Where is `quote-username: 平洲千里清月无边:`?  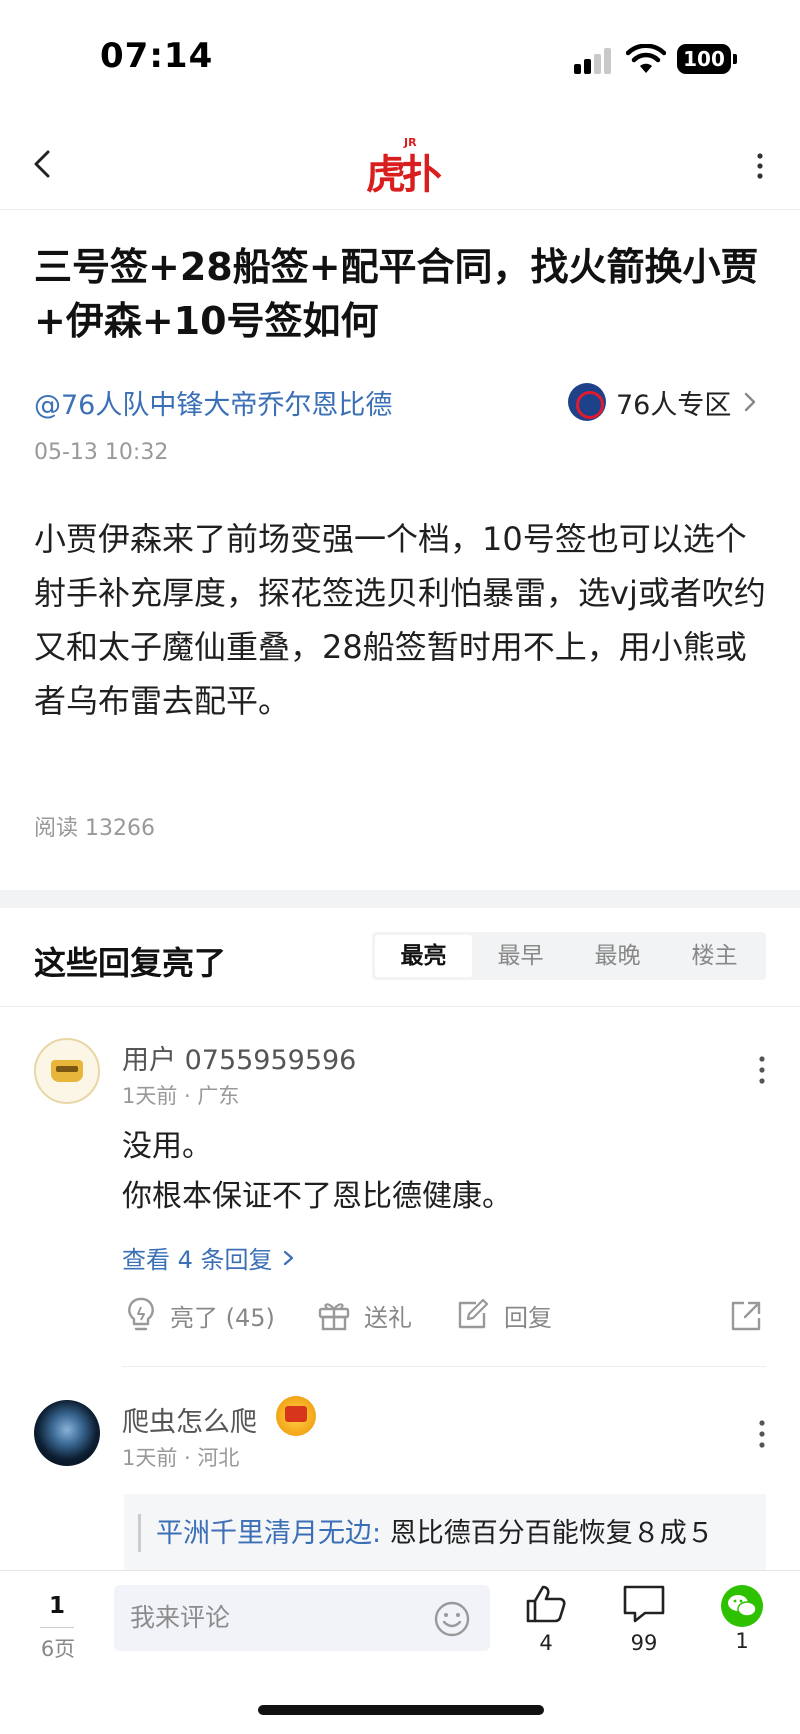
quote-username: 平洲千里清月无边: is located at coordinates (268, 1533).